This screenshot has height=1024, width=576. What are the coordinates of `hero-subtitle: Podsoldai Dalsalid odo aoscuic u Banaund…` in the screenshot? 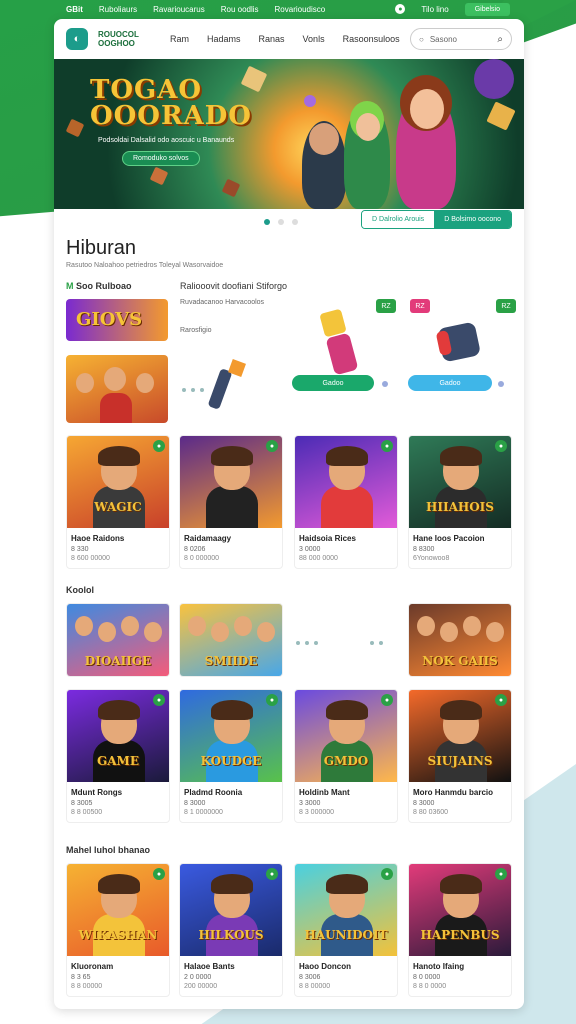 It's located at (166, 140).